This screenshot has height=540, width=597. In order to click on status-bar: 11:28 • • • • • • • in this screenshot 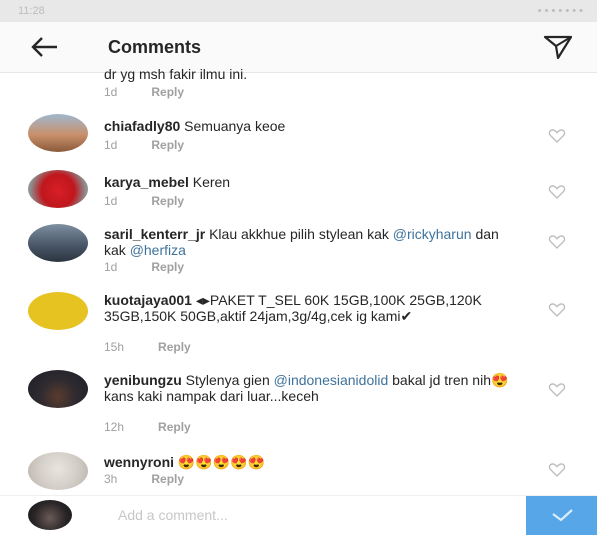, I will do `click(298, 11)`.